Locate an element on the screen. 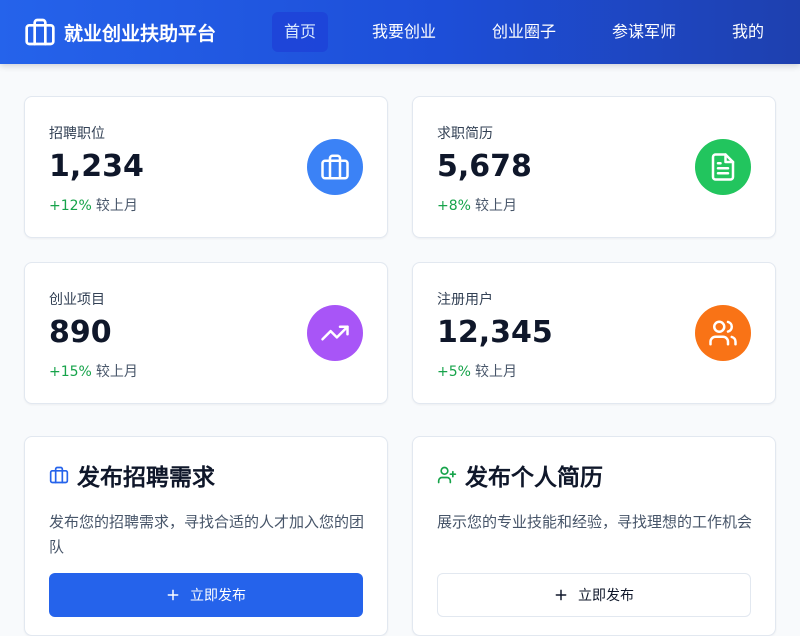 The image size is (800, 636). publish-resume-button: 立即发布 is located at coordinates (594, 595).